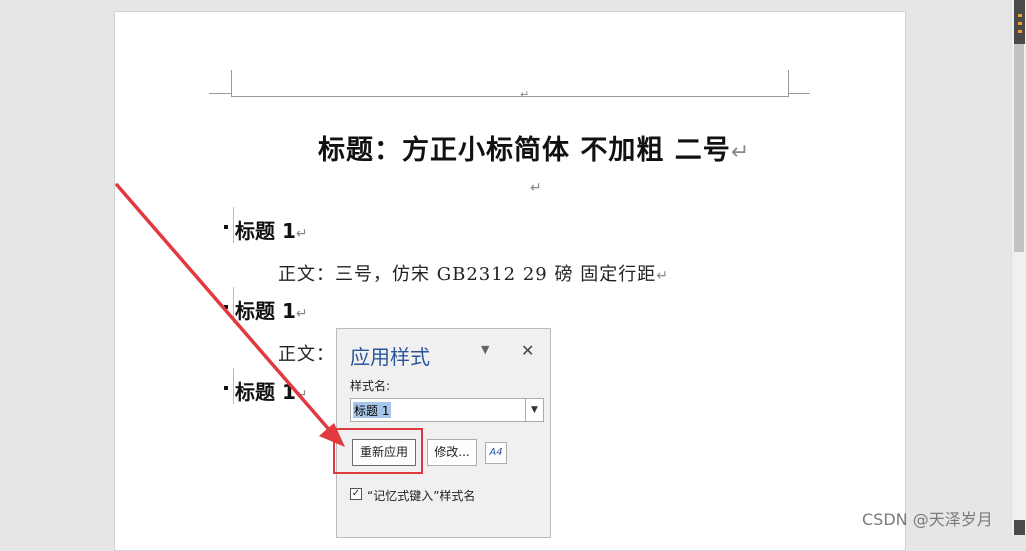 The image size is (1026, 551). Describe the element at coordinates (927, 519) in the screenshot. I see `watermark: CSDN @天泽岁月` at that location.